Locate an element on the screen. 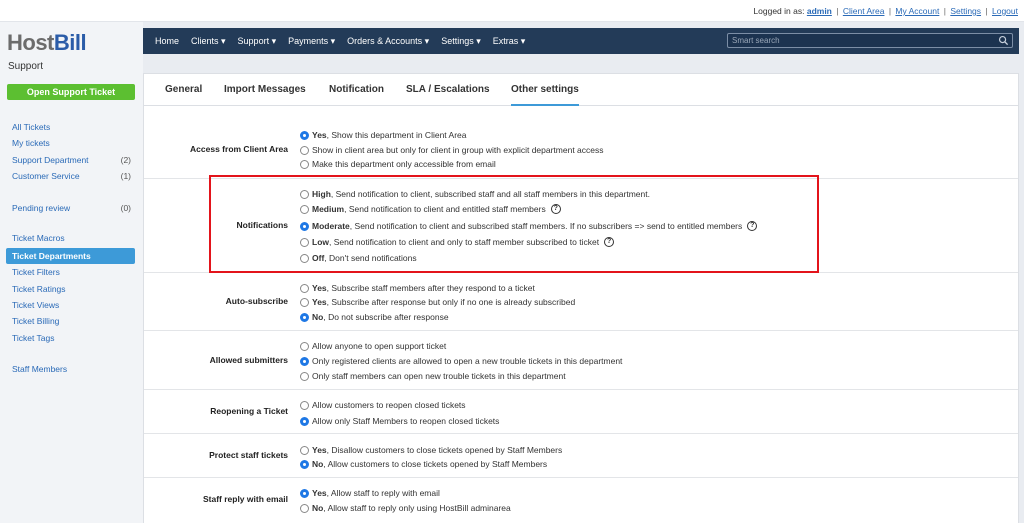 Image resolution: width=1024 pixels, height=523 pixels. tab-general: General is located at coordinates (183, 90).